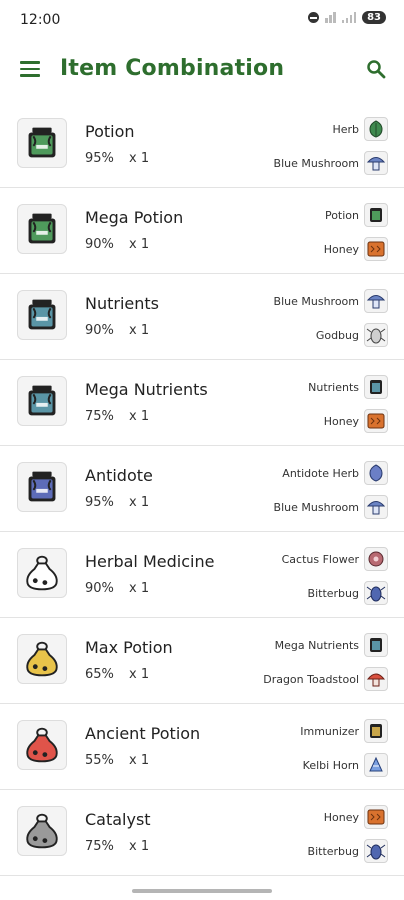 Image resolution: width=404 pixels, height=900 pixels. I want to click on item-name: Mega Nutrients, so click(146, 389).